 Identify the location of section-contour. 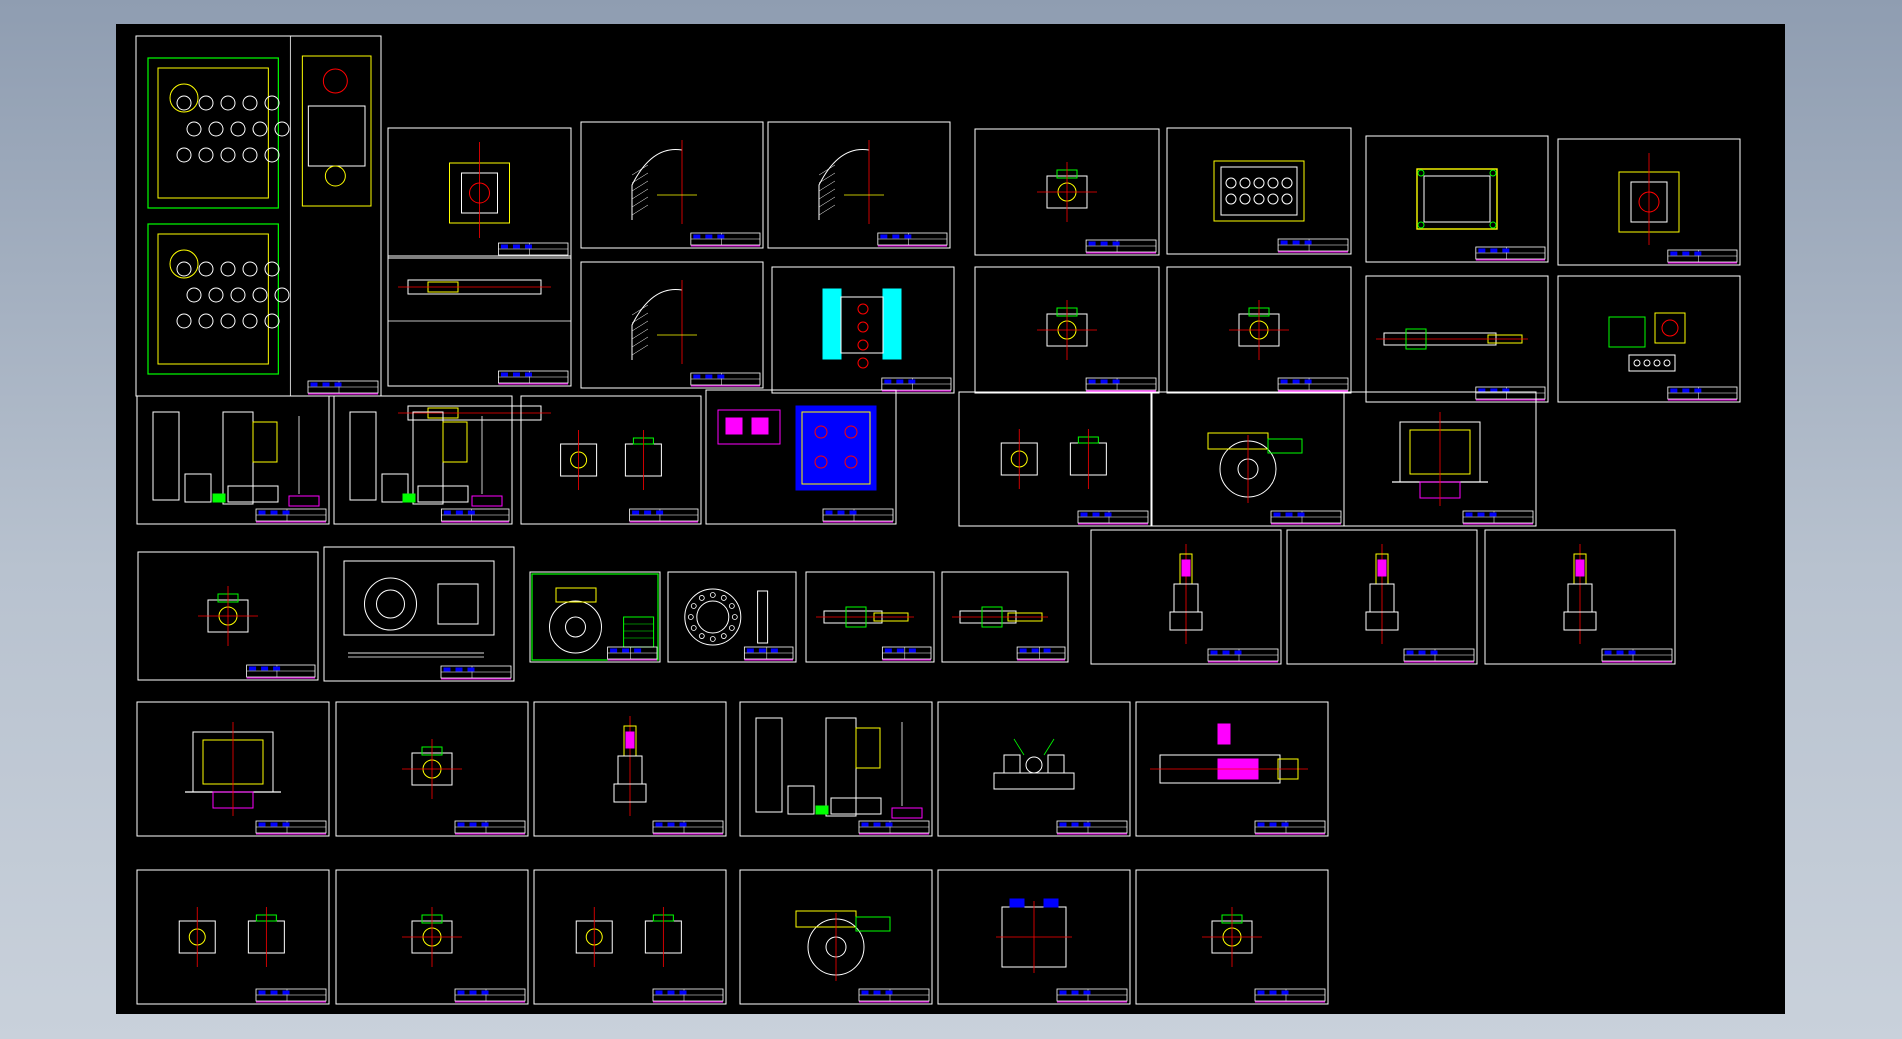
(657, 184).